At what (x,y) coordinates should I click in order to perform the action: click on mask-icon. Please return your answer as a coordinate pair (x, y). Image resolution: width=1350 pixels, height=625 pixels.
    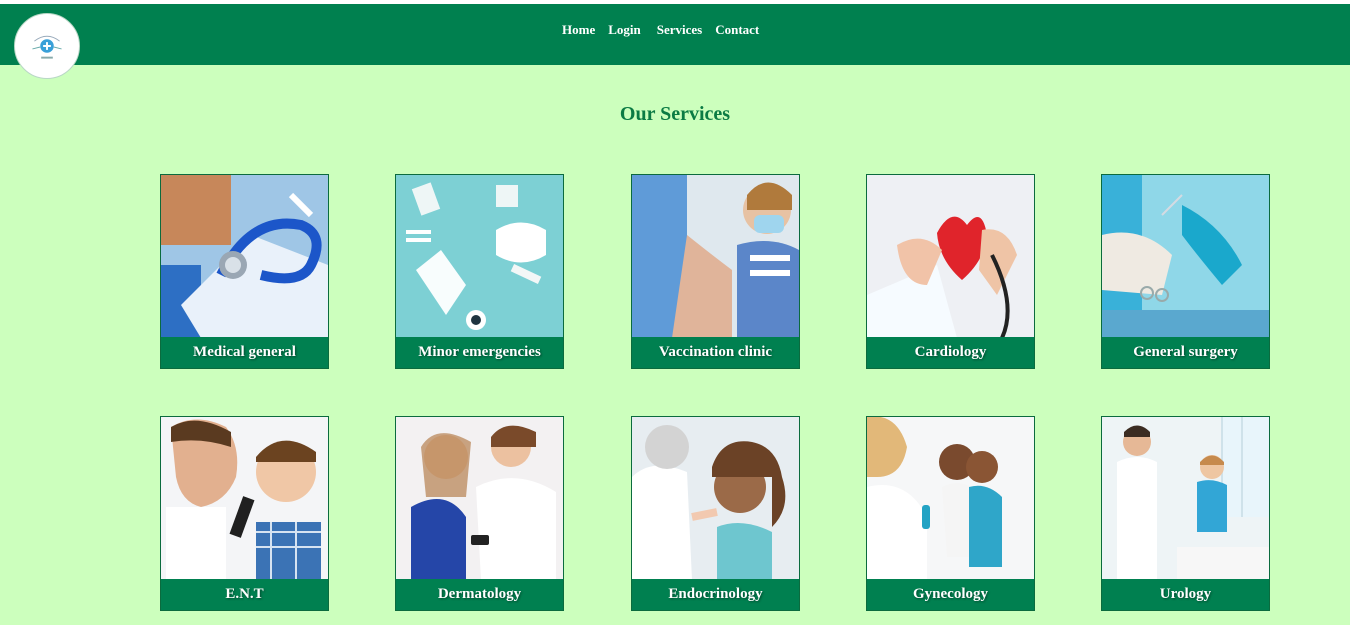
    Looking at the image, I should click on (479, 256).